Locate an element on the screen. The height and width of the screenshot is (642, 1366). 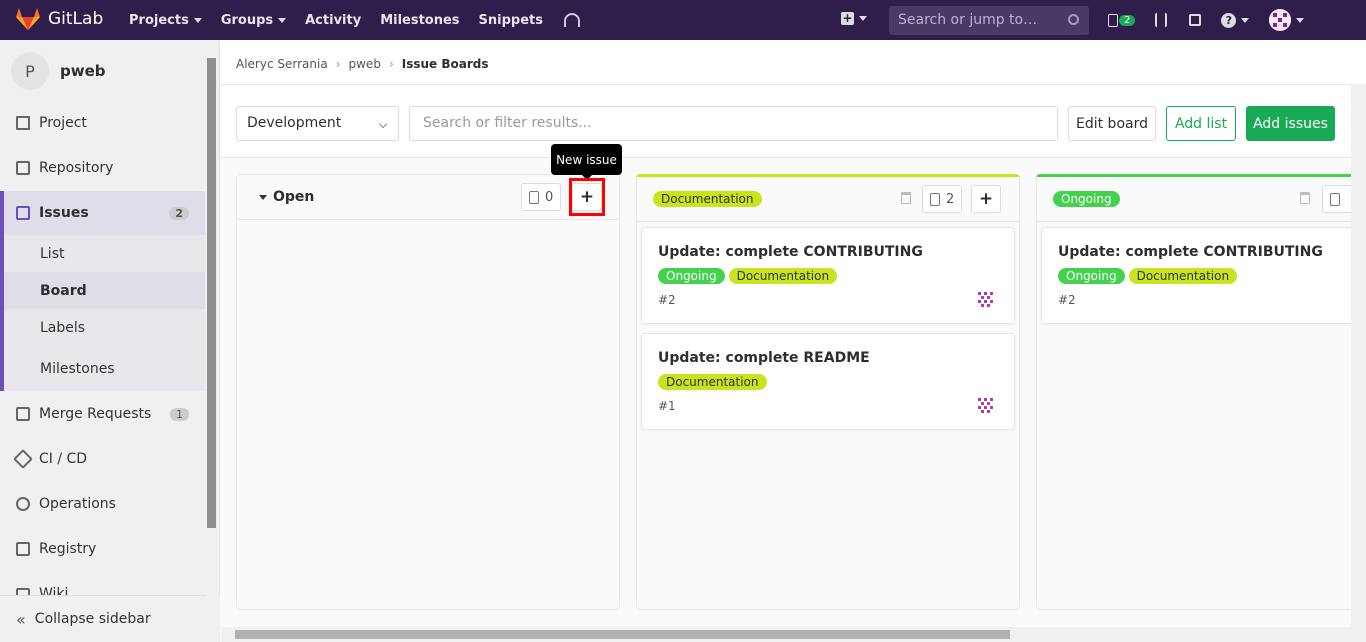
avatar is located at coordinates (1280, 20).